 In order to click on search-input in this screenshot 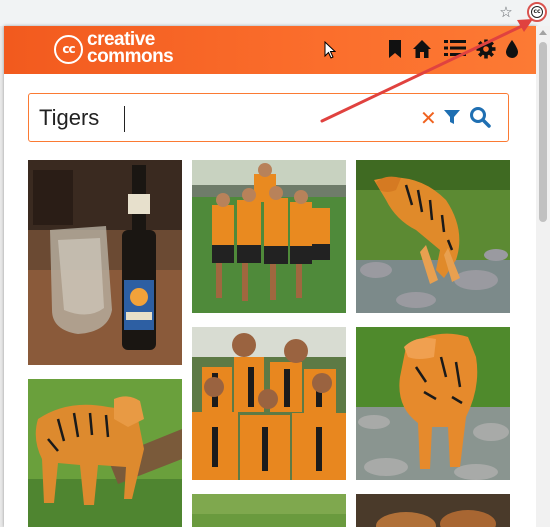, I will do `click(219, 118)`.